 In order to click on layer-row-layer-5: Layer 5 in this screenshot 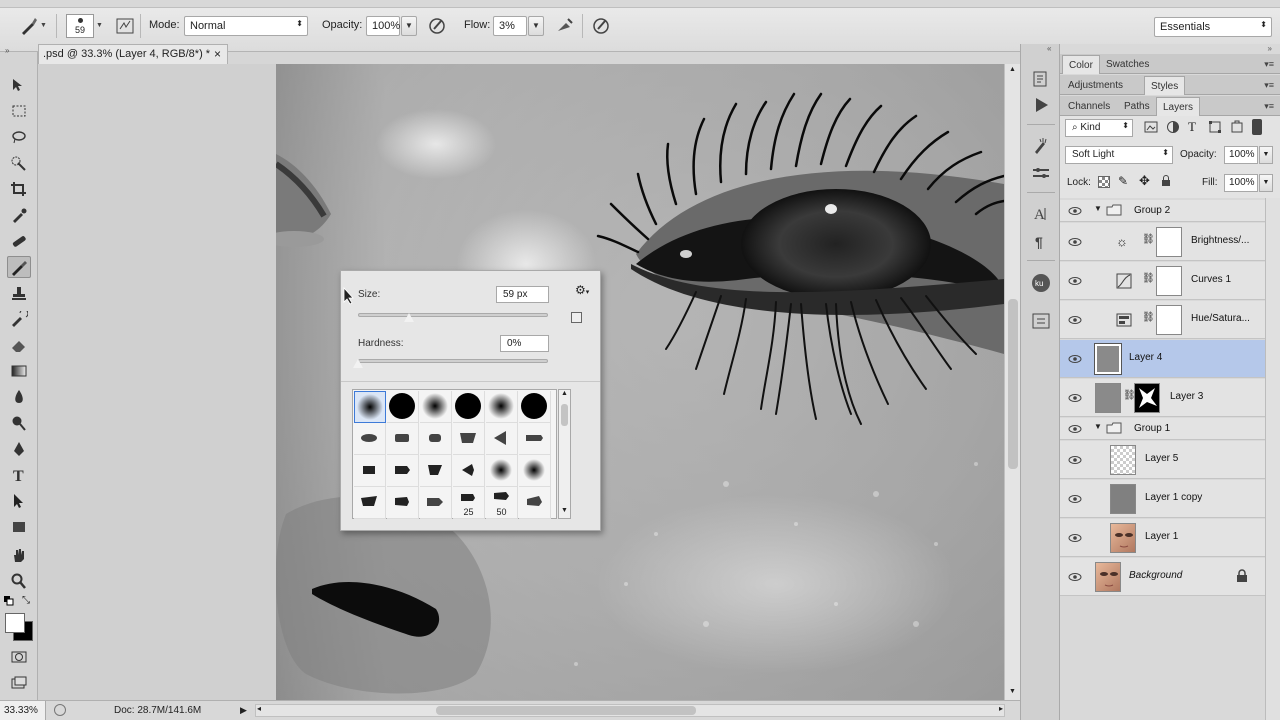, I will do `click(1162, 460)`.